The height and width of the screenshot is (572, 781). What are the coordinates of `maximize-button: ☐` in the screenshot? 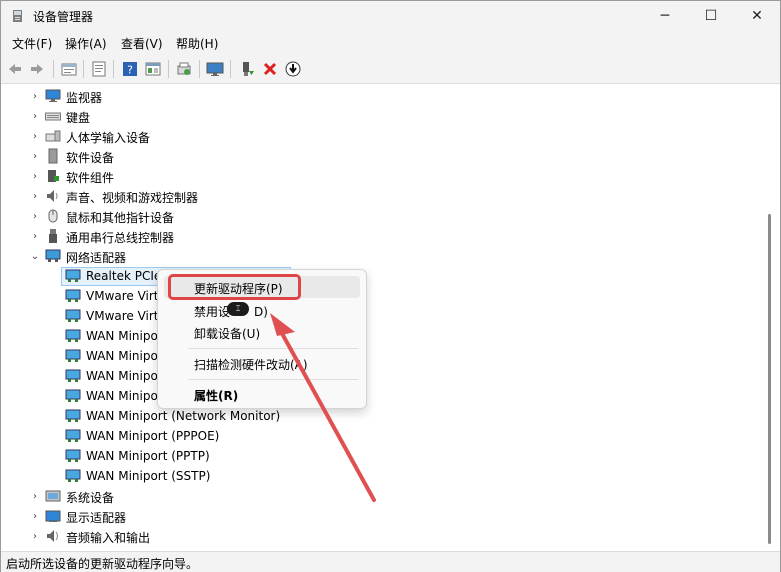 It's located at (711, 16).